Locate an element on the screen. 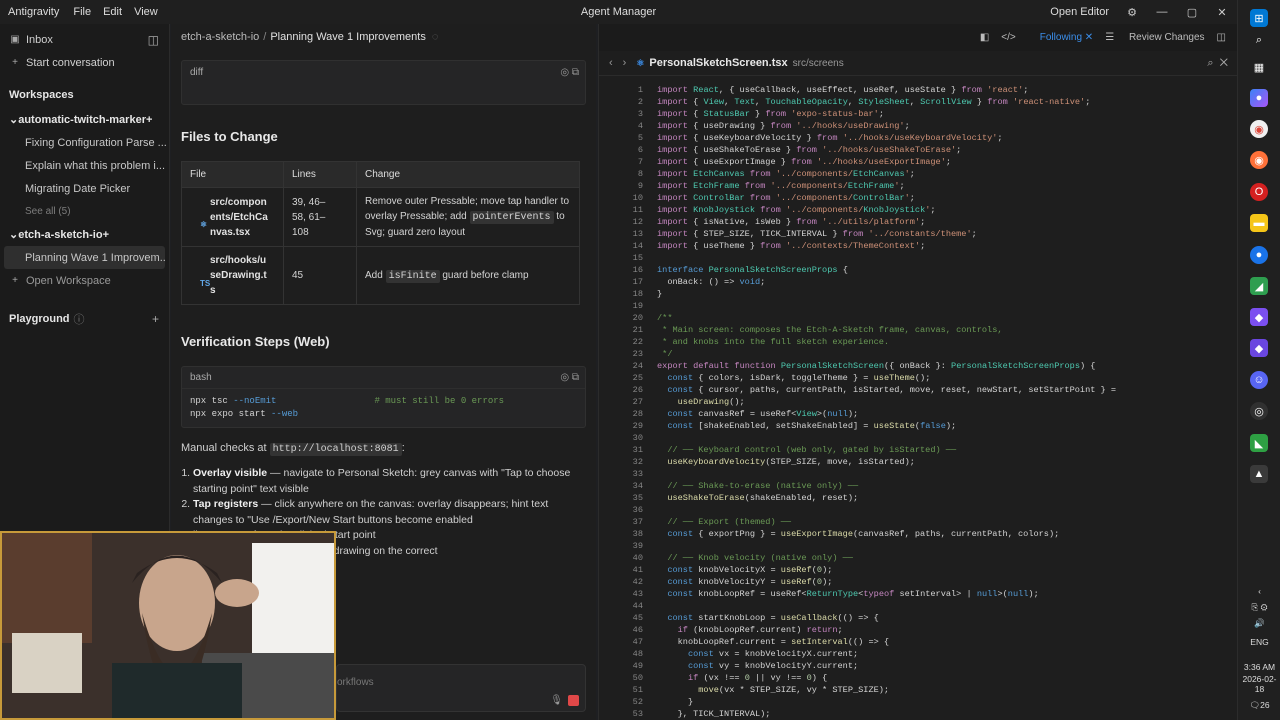 Image resolution: width=1280 pixels, height=720 pixels. code-line: 20 /** is located at coordinates (918, 318).